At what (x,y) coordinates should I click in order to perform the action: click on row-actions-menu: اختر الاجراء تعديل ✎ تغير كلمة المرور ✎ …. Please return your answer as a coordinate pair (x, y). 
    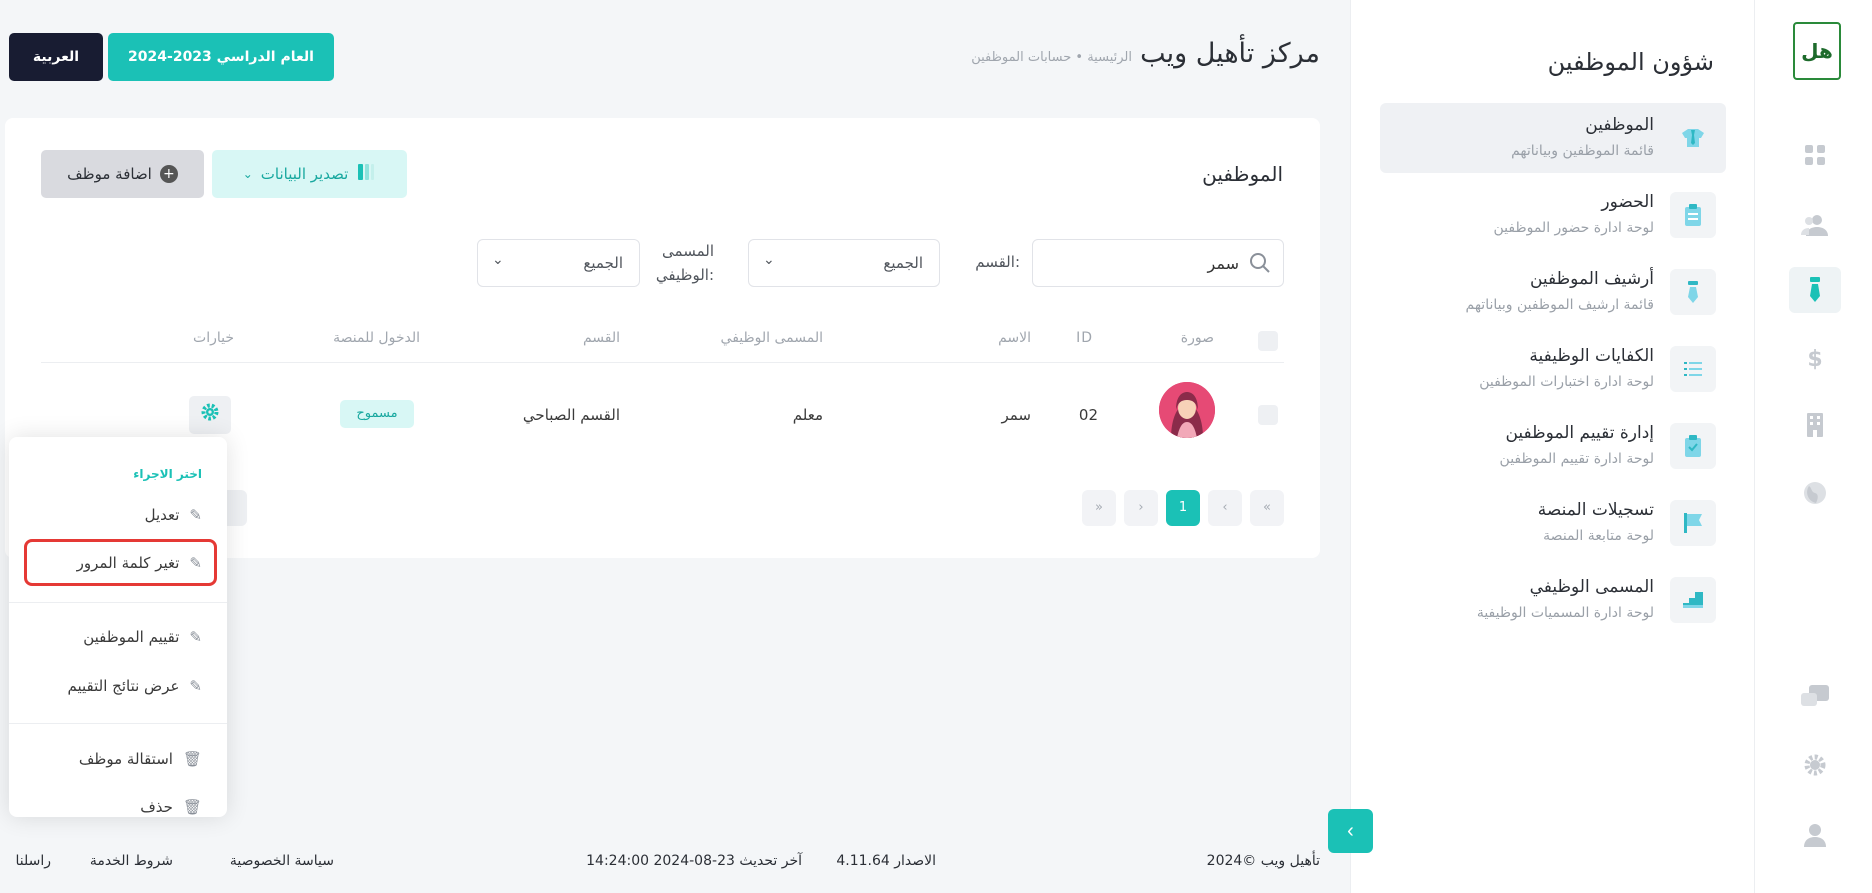
    Looking at the image, I should click on (118, 627).